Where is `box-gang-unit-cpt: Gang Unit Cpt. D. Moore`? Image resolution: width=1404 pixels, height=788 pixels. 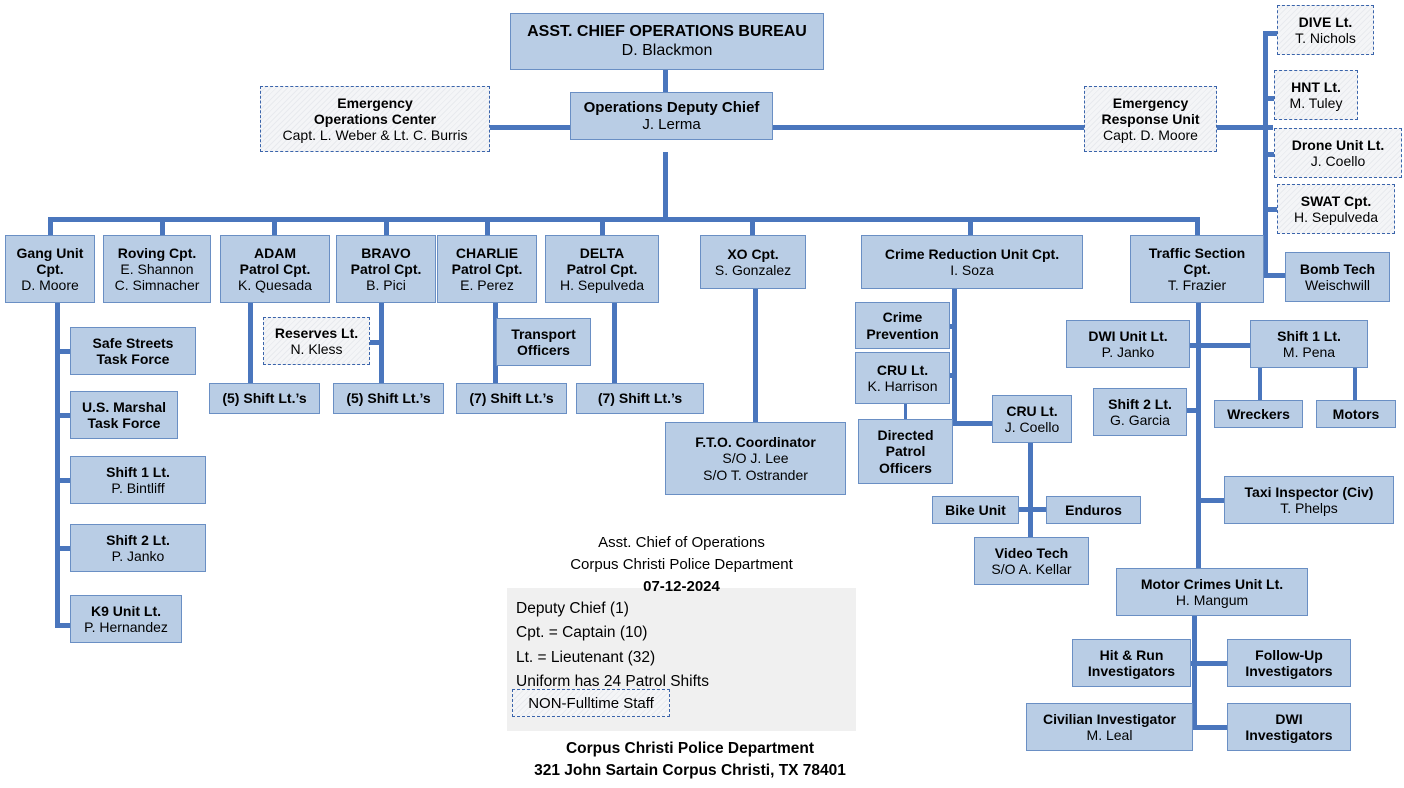 box-gang-unit-cpt: Gang Unit Cpt. D. Moore is located at coordinates (50, 269).